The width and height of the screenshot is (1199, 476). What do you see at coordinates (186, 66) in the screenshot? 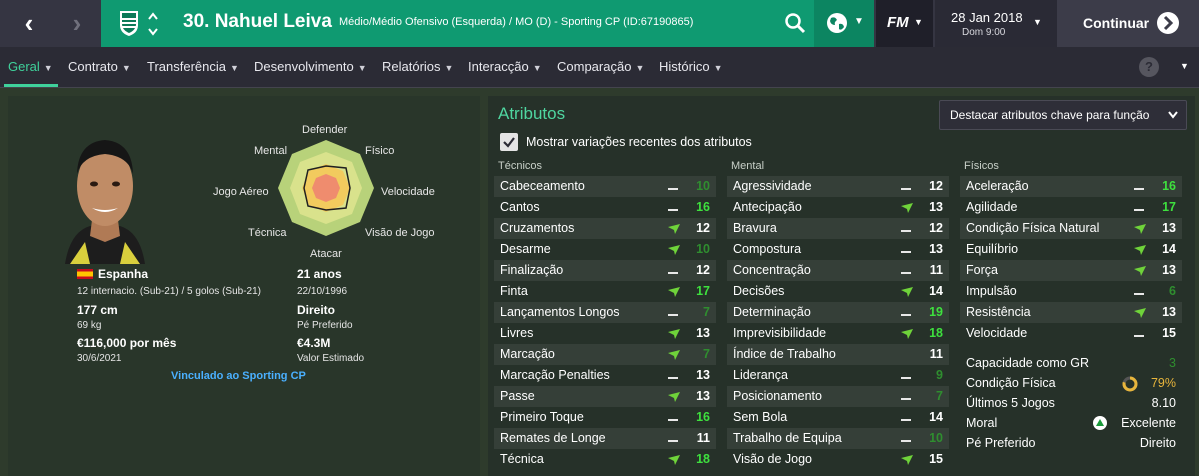
I see `tab-label: Transferência` at bounding box center [186, 66].